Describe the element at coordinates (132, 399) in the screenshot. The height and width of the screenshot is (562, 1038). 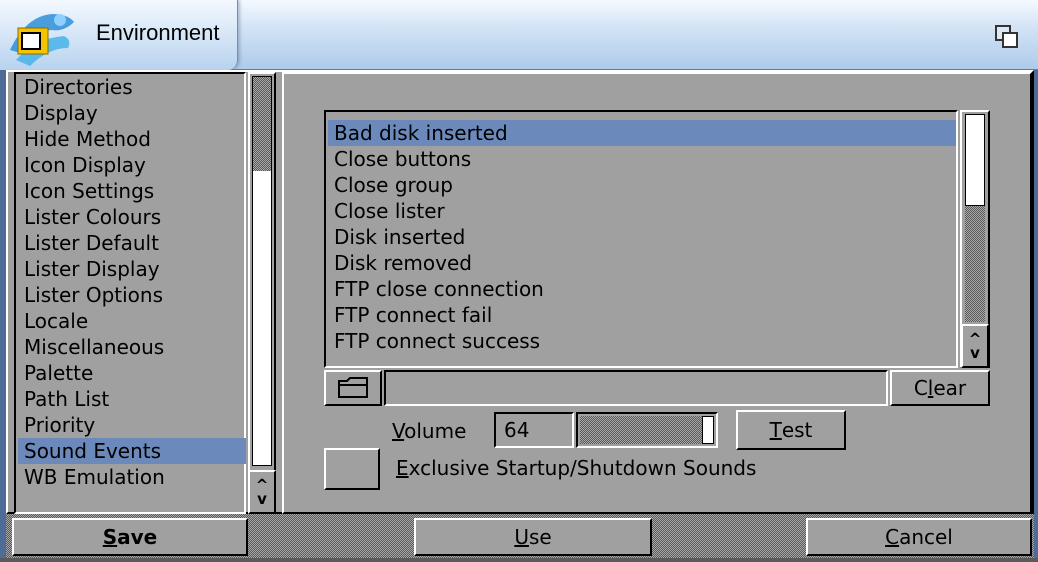
I see `category-item-path-list: Path List` at that location.